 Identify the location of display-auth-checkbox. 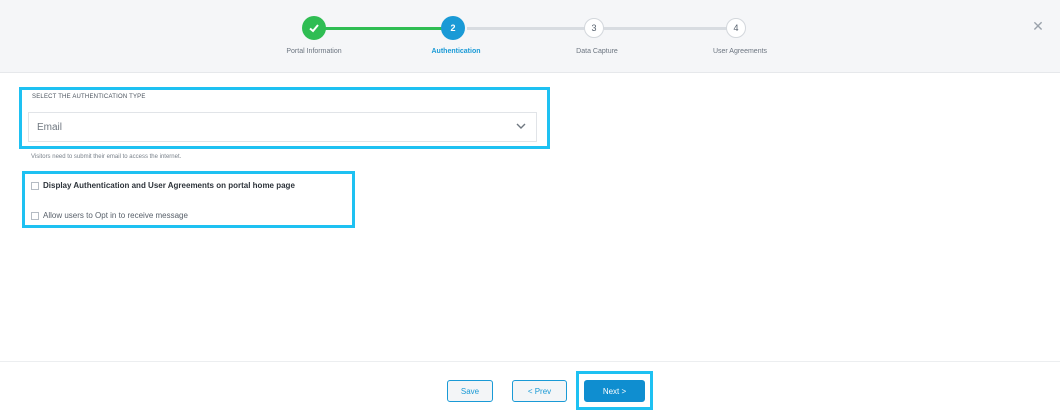
(35, 185).